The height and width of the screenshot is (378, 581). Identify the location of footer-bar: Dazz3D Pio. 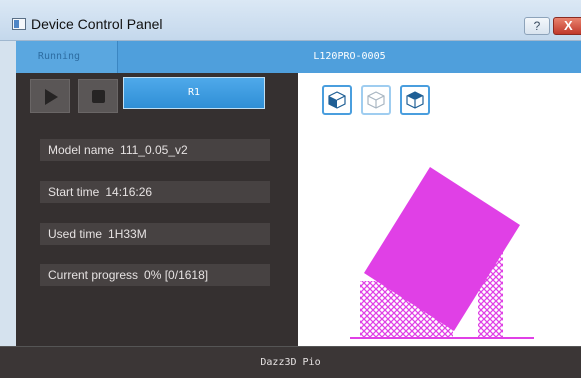
(290, 362).